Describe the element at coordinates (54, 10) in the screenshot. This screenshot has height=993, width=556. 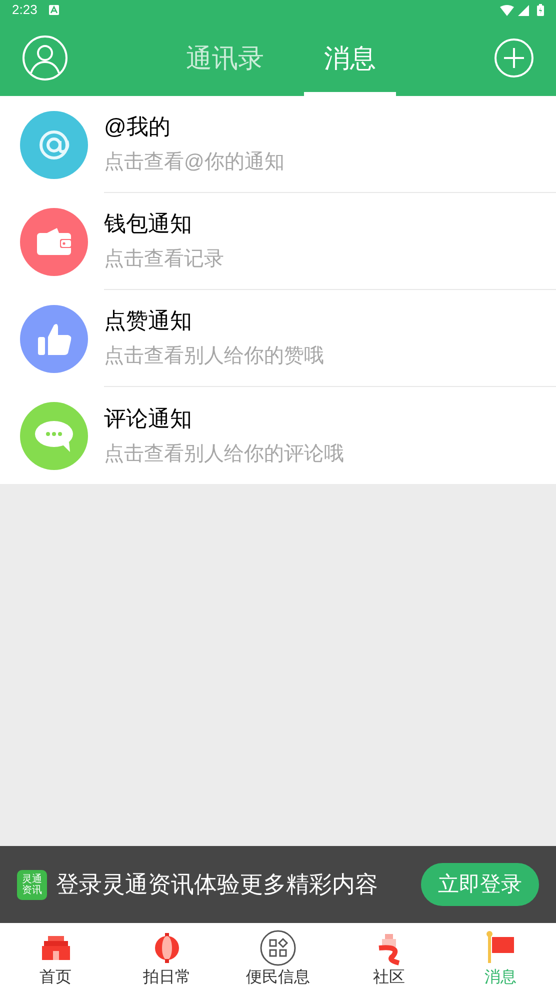
I see `notification-icon` at that location.